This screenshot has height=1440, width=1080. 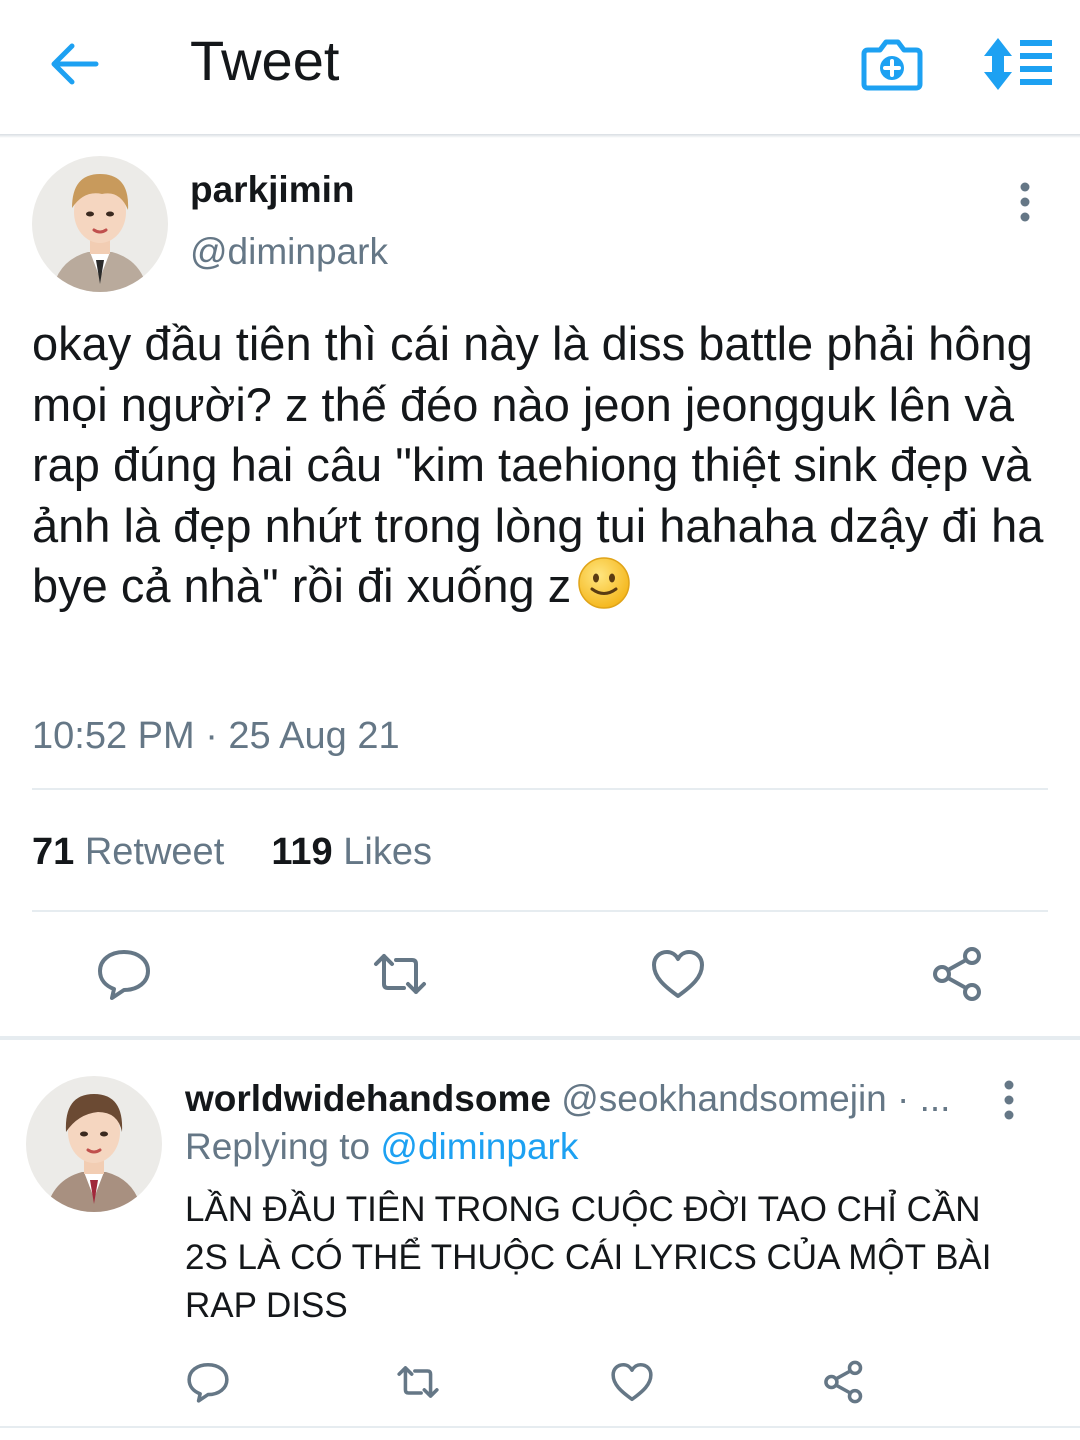 What do you see at coordinates (604, 583) in the screenshot?
I see `smiling-face-emoji-icon` at bounding box center [604, 583].